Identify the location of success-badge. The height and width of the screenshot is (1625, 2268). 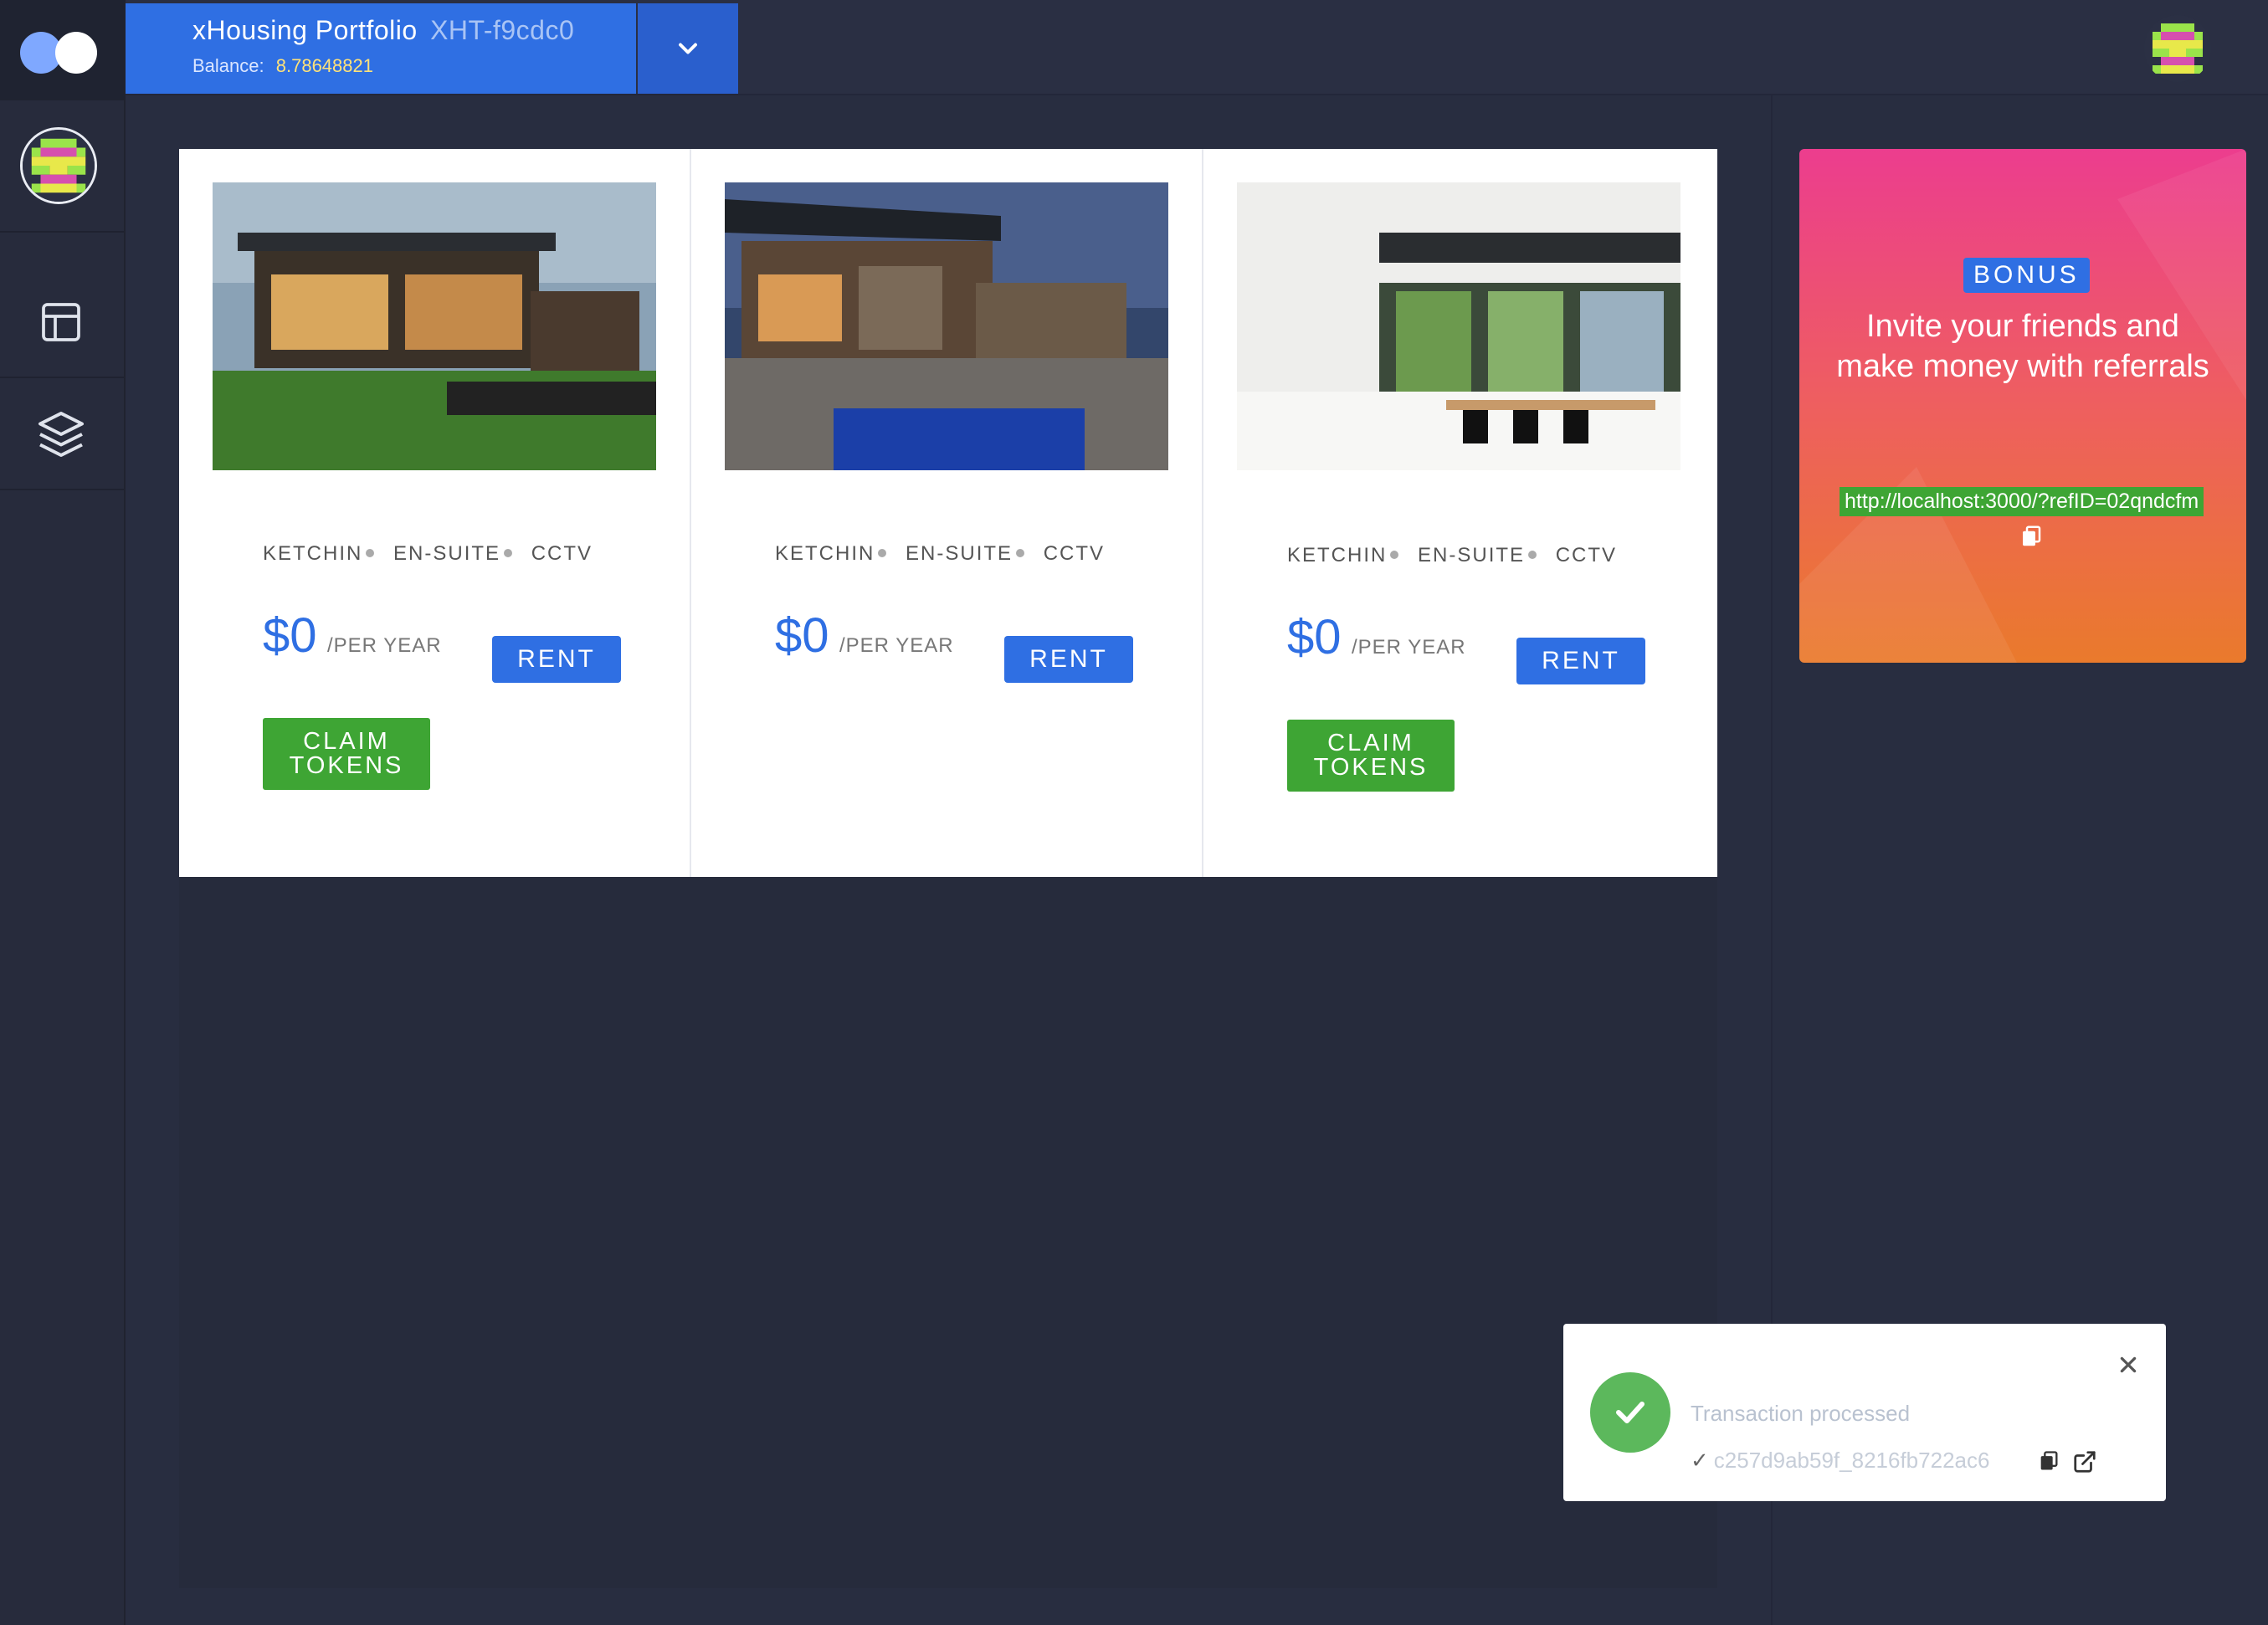
(1630, 1412).